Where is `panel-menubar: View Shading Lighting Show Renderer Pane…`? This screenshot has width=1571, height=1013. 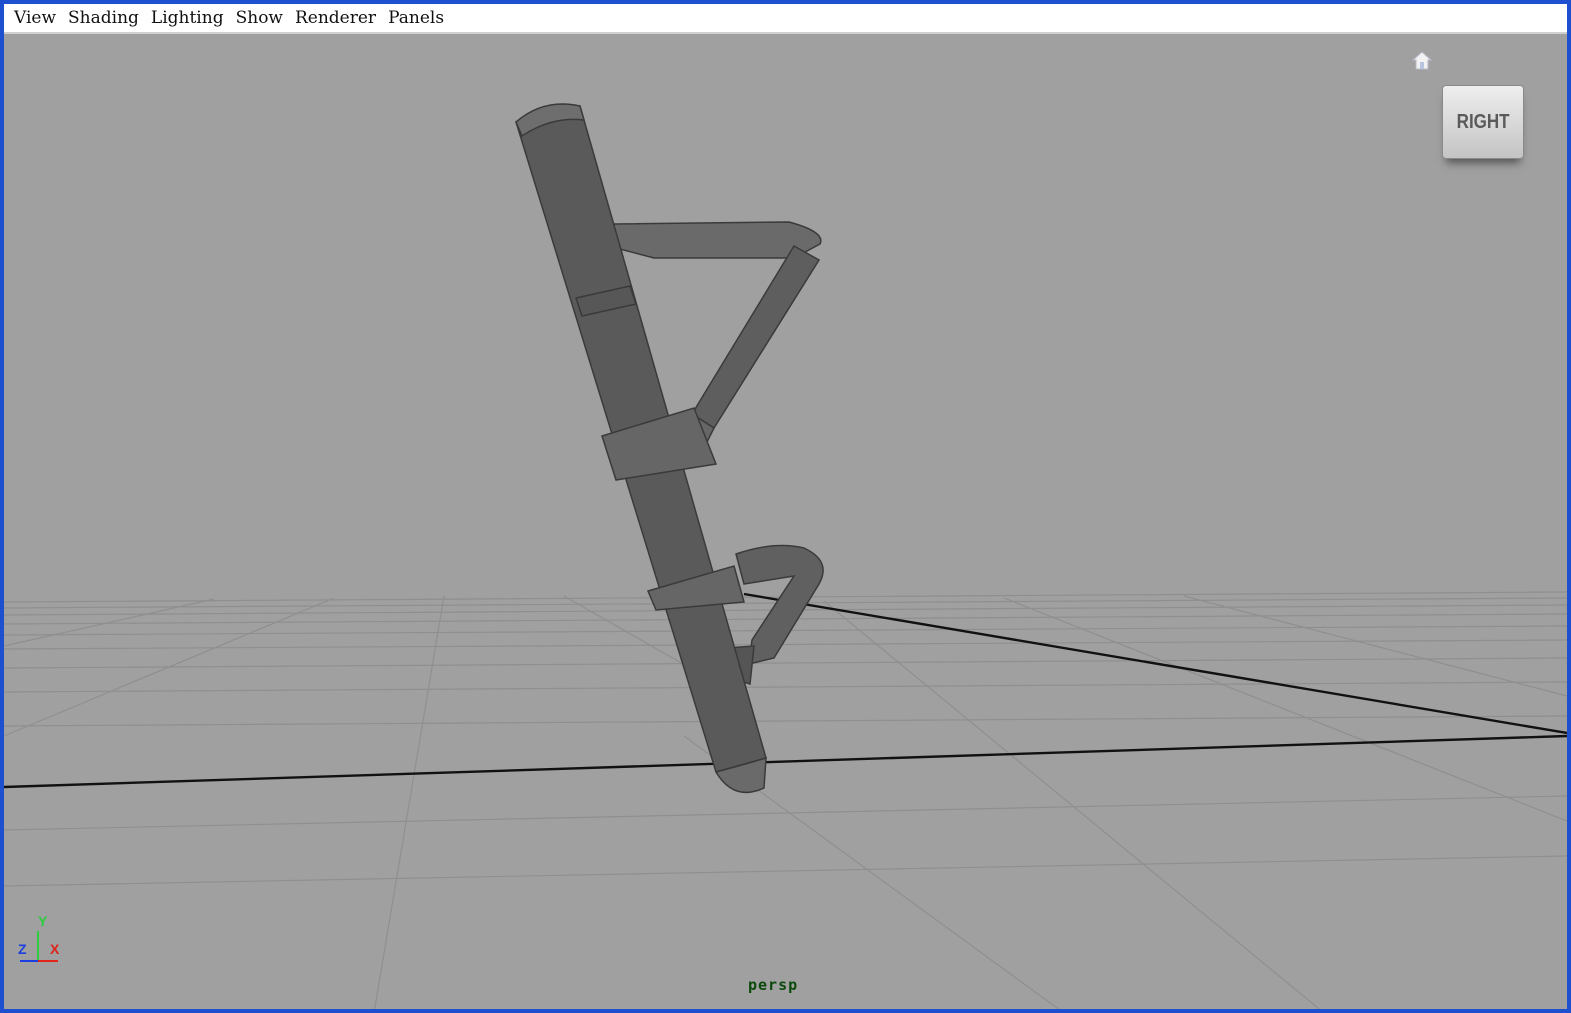
panel-menubar: View Shading Lighting Show Renderer Pane… is located at coordinates (785, 19).